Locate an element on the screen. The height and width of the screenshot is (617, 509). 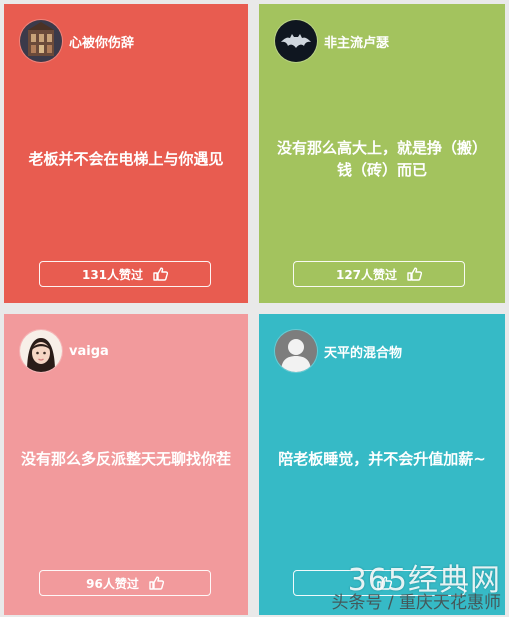
card-header: 天平的混合物 is located at coordinates (338, 351).